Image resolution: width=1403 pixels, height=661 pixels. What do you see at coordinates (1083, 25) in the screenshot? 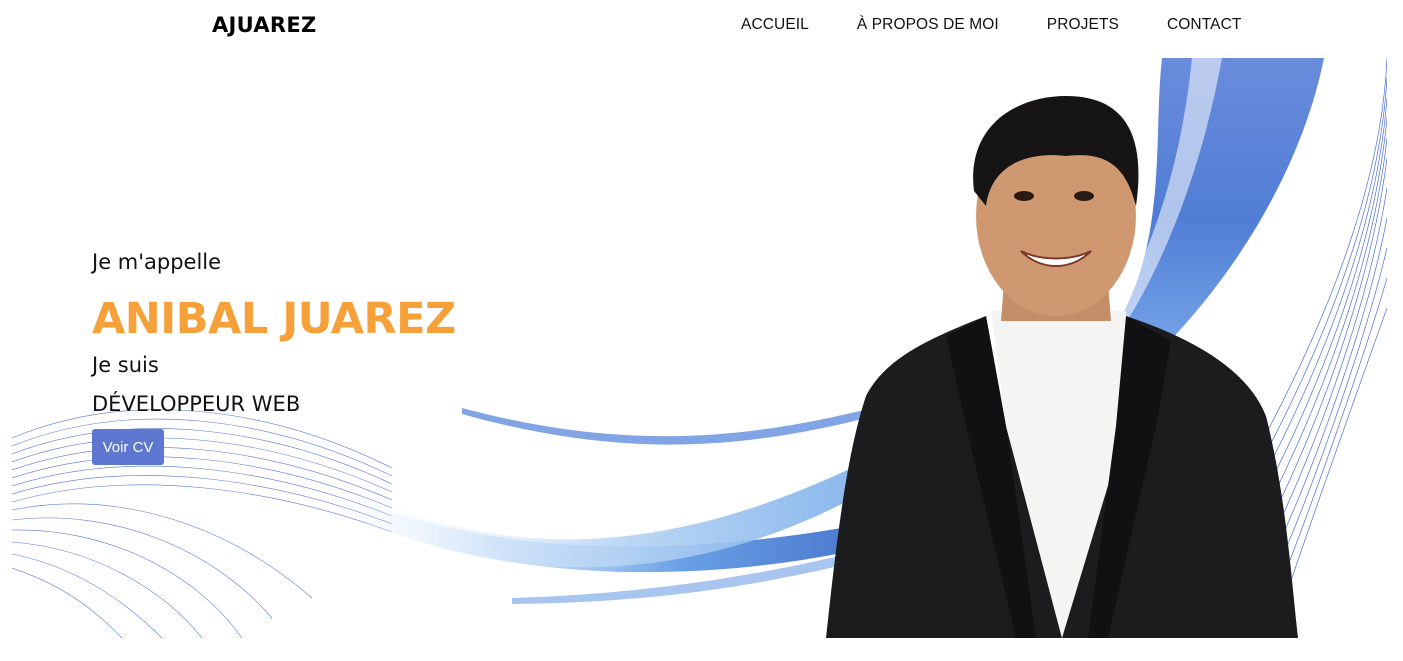
I see `nav-link-projets: PROJETS` at bounding box center [1083, 25].